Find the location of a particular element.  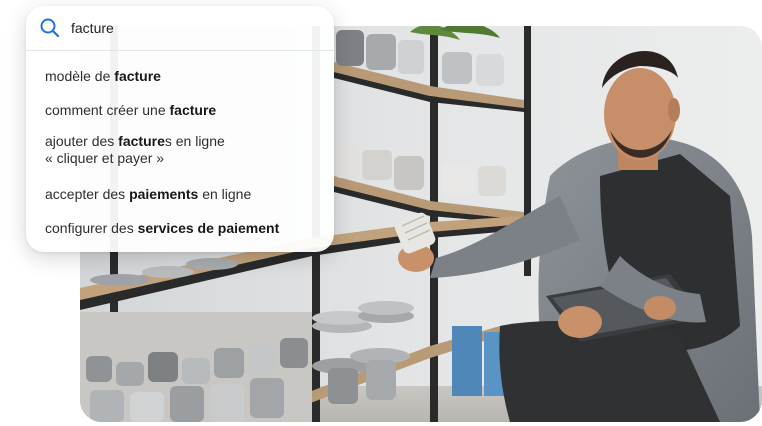

suggestion-text: ajouter des is located at coordinates (82, 141).